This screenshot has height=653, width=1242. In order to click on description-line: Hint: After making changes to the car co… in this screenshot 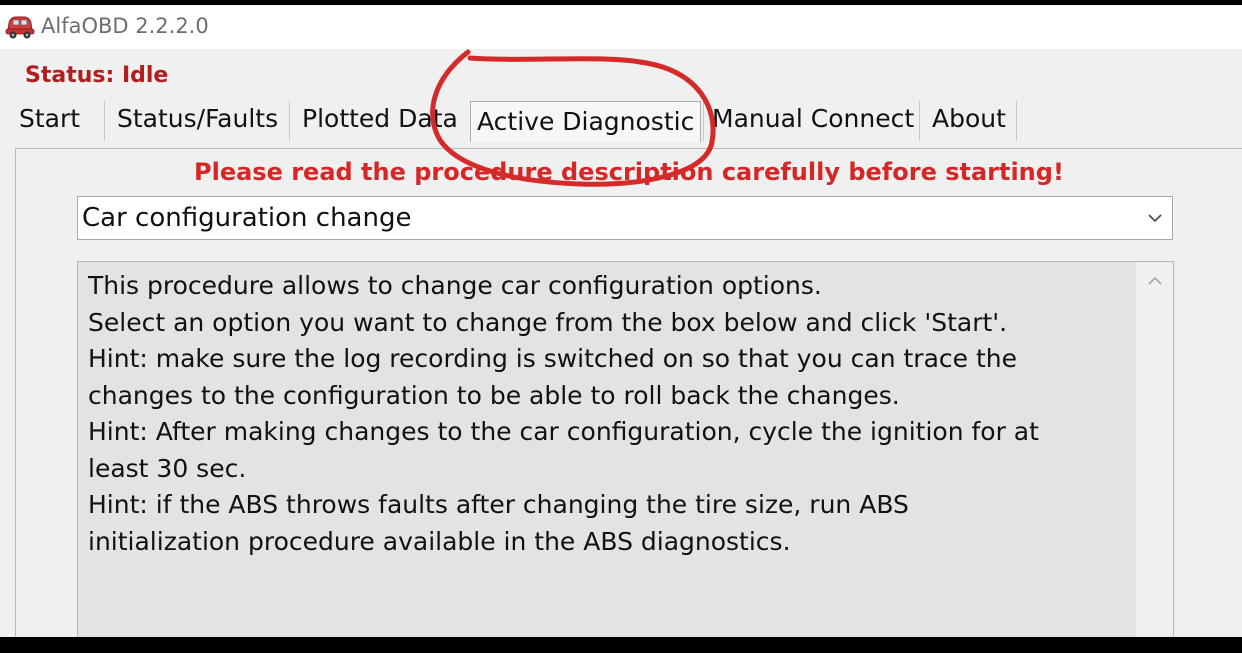, I will do `click(563, 431)`.